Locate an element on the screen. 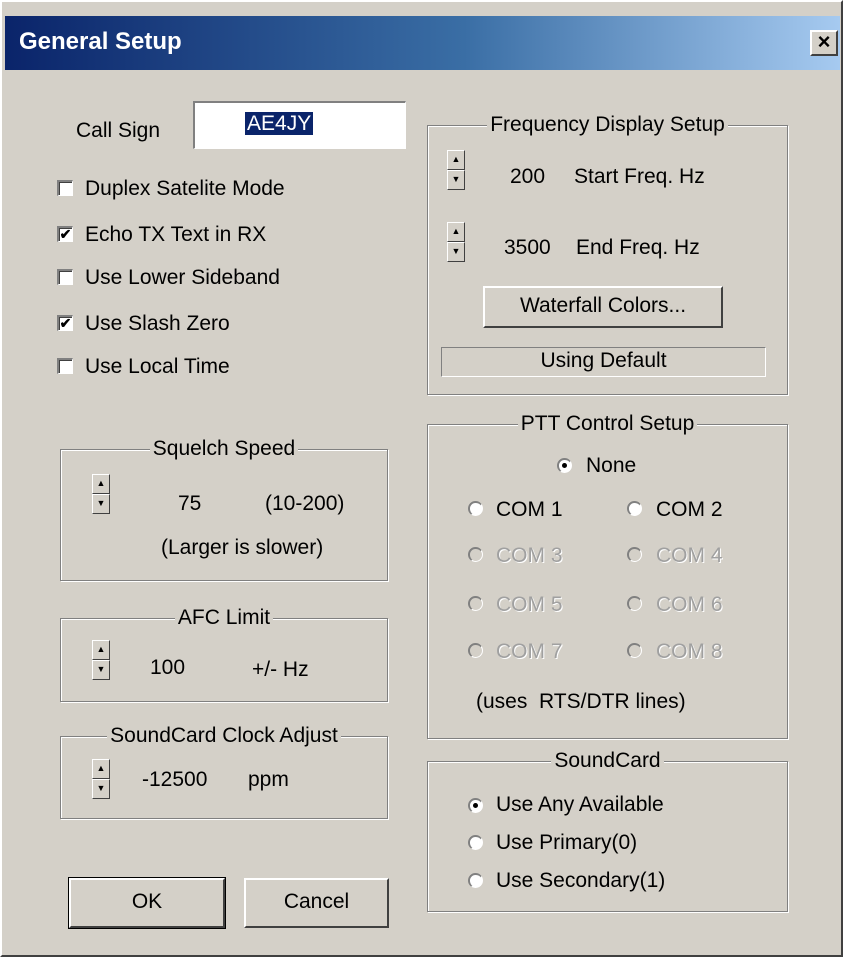 This screenshot has width=843, height=957. clock-value: -12500 is located at coordinates (175, 779).